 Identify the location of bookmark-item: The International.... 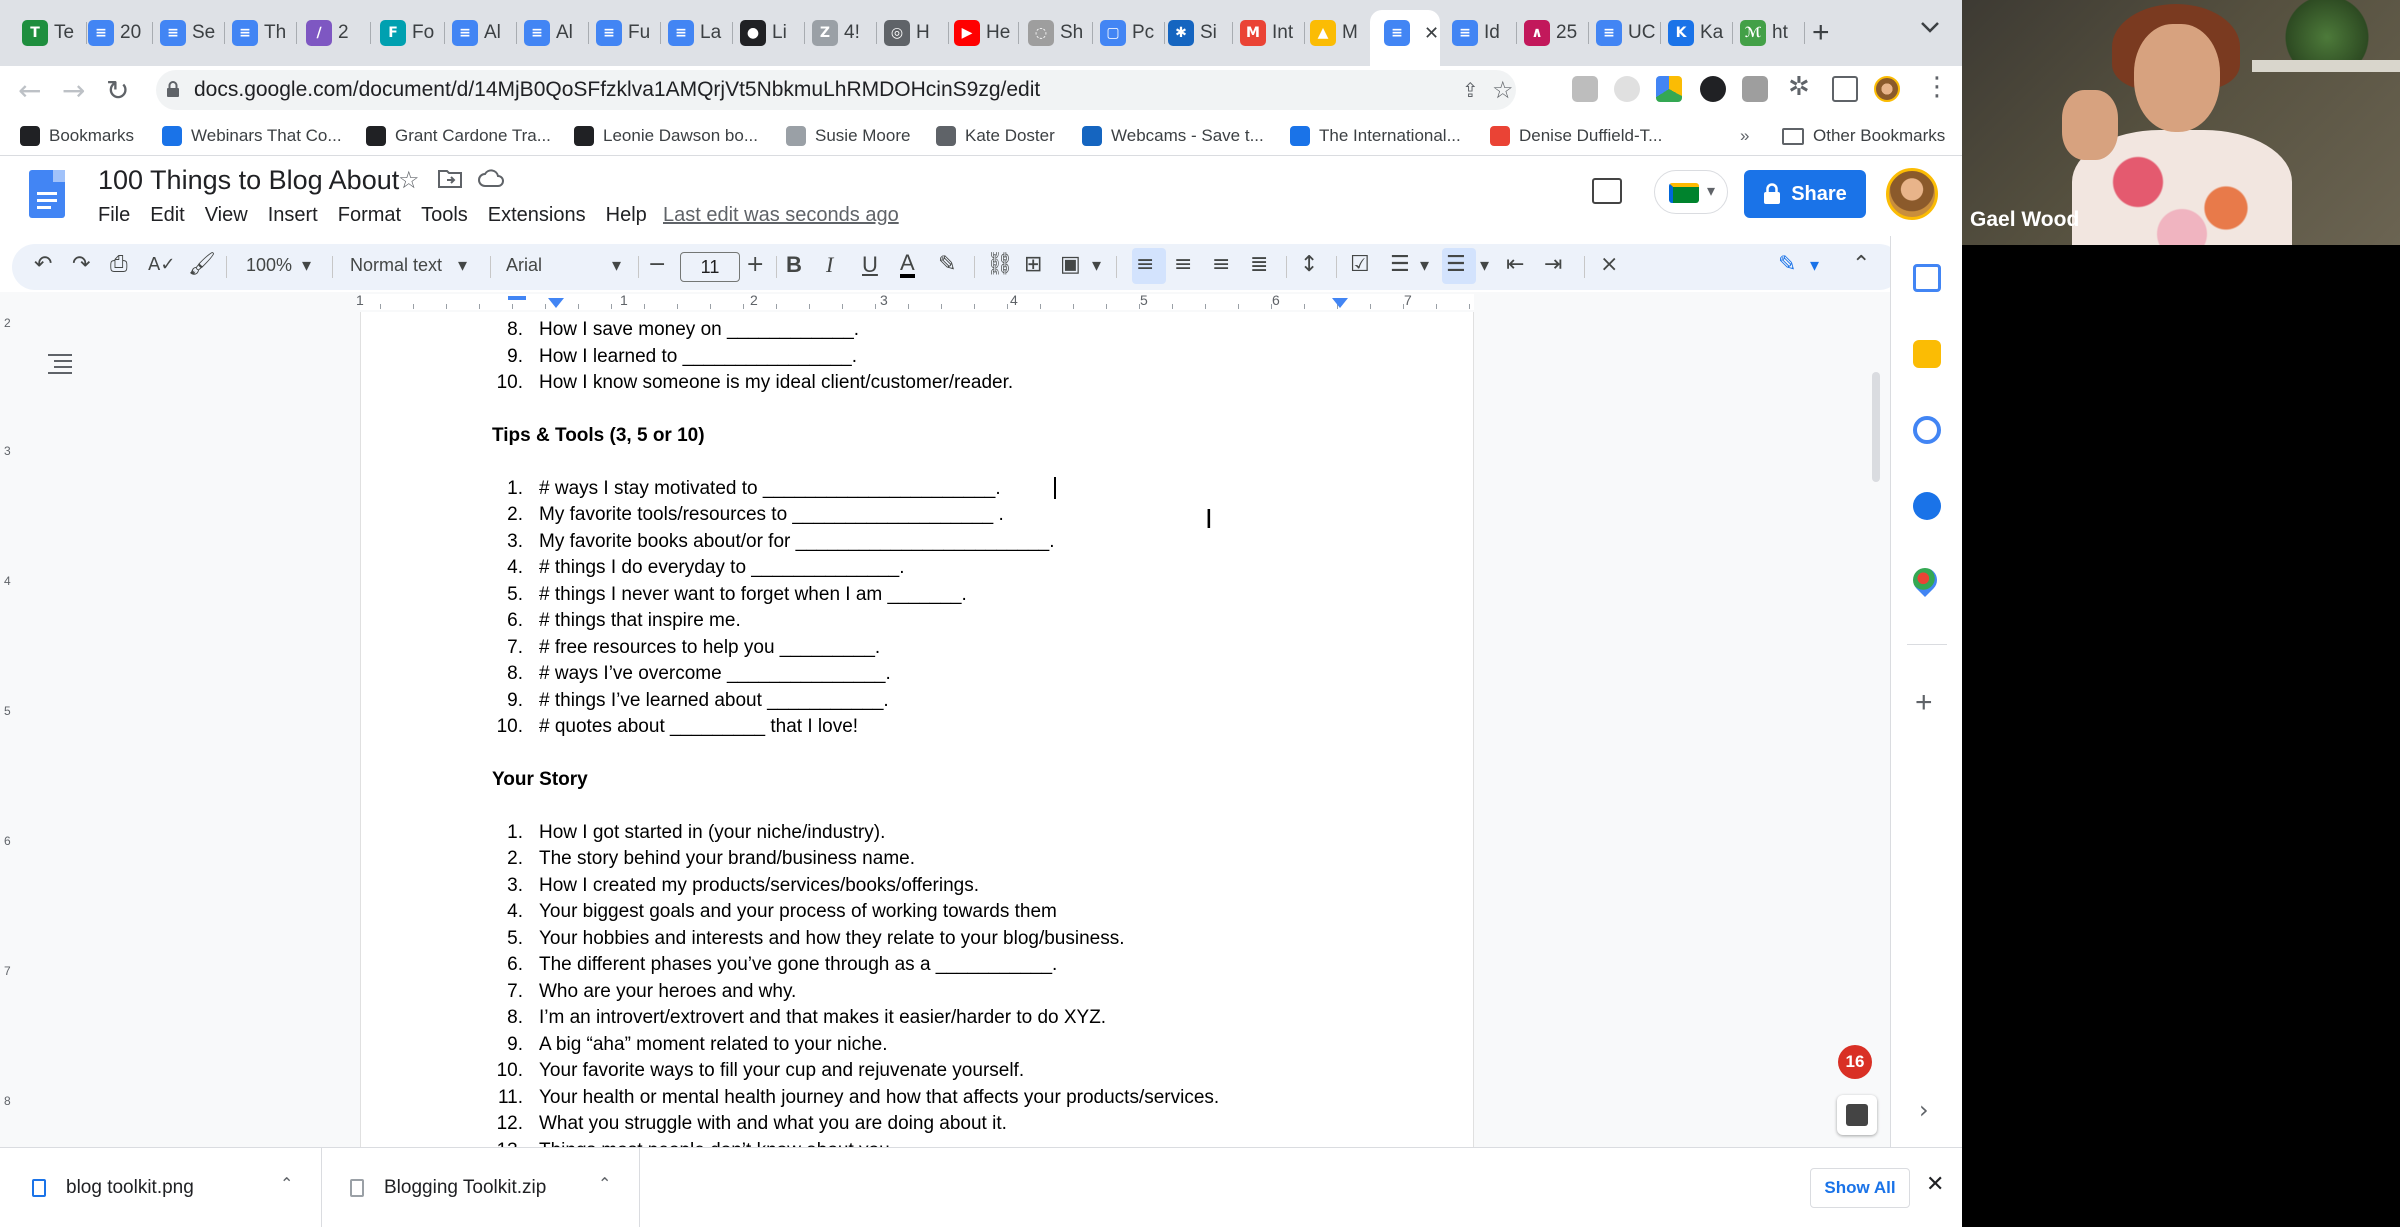
(1375, 136).